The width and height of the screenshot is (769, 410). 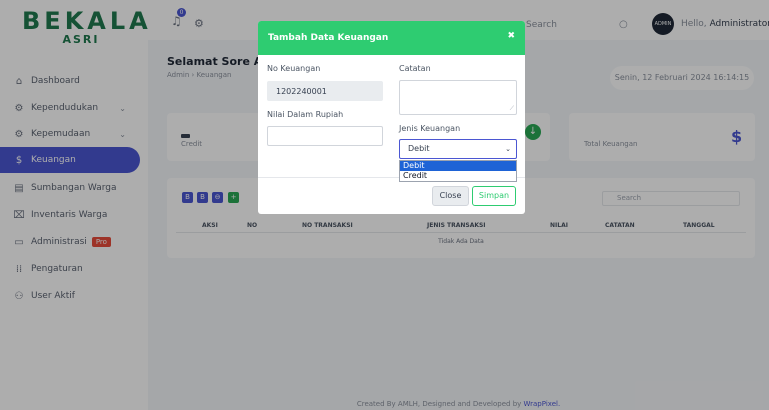 What do you see at coordinates (325, 91) in the screenshot?
I see `no-keuangan-field: 1202240001` at bounding box center [325, 91].